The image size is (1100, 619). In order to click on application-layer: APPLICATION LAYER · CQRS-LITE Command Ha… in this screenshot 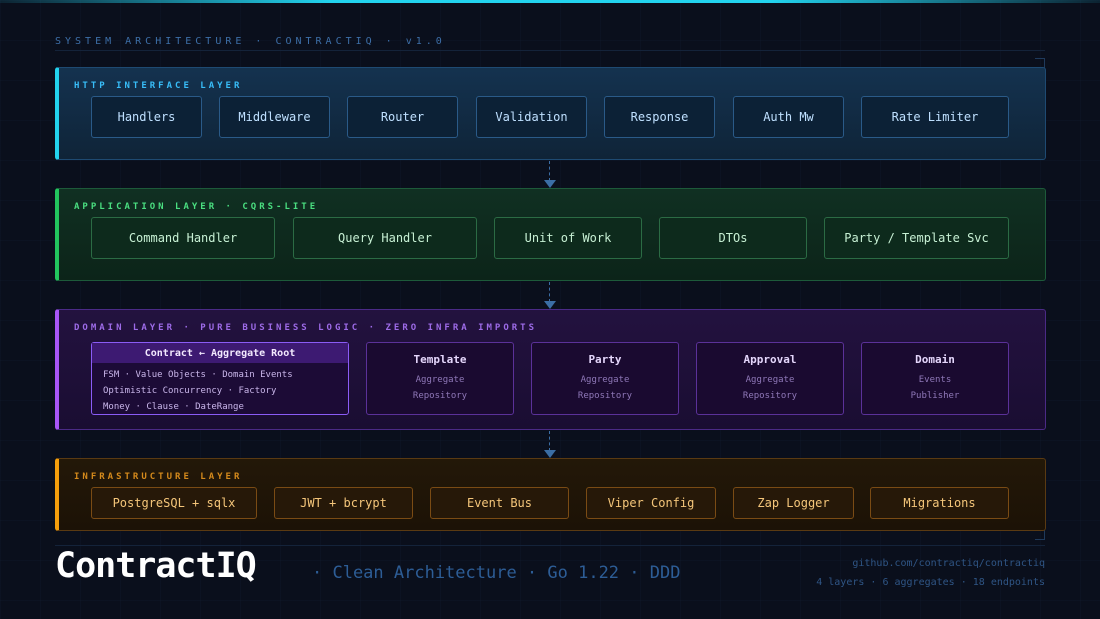, I will do `click(550, 234)`.